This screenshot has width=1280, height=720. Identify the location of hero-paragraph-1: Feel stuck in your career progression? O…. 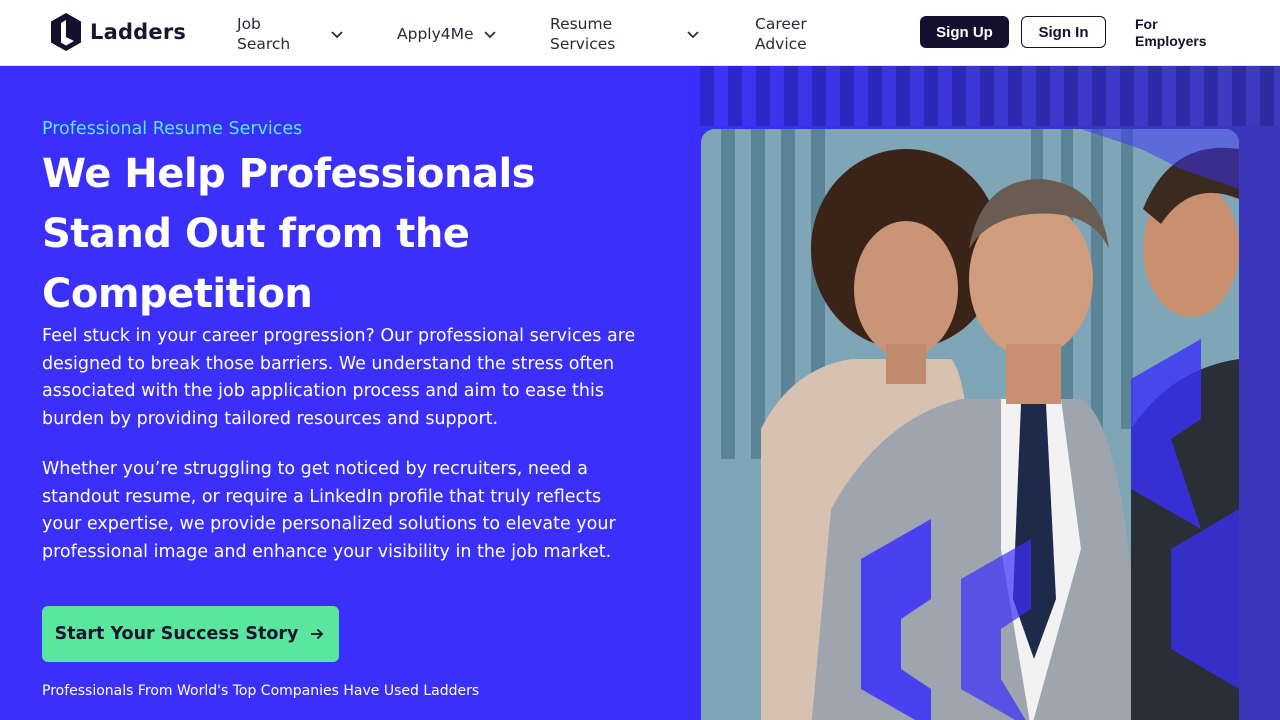
(339, 377).